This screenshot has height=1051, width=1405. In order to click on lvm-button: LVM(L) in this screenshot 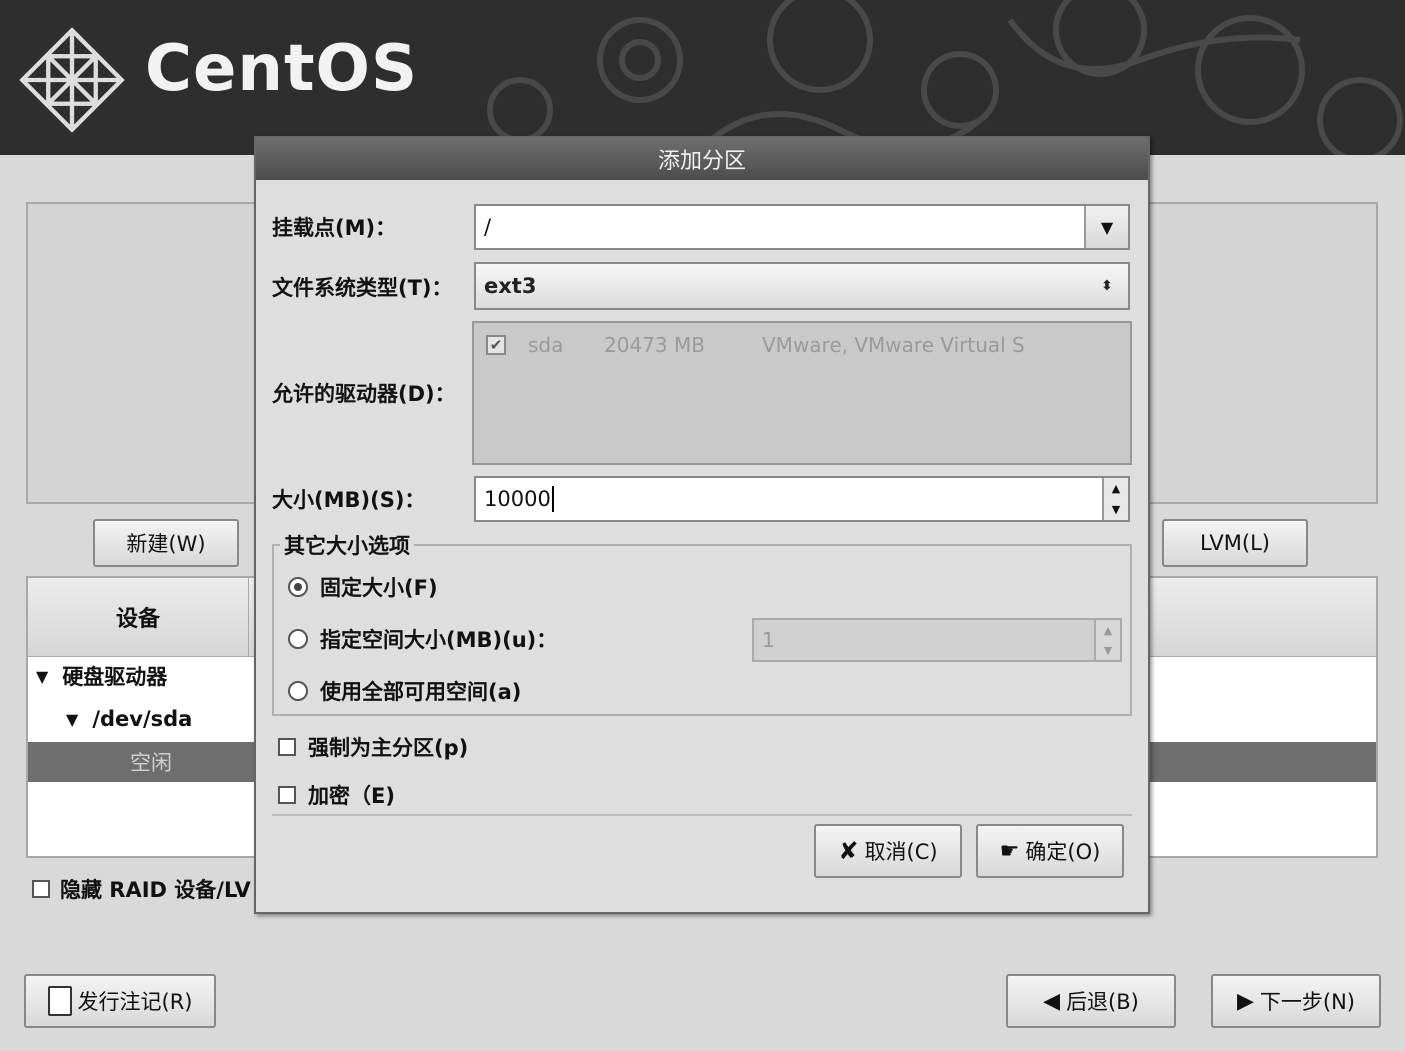, I will do `click(1235, 543)`.